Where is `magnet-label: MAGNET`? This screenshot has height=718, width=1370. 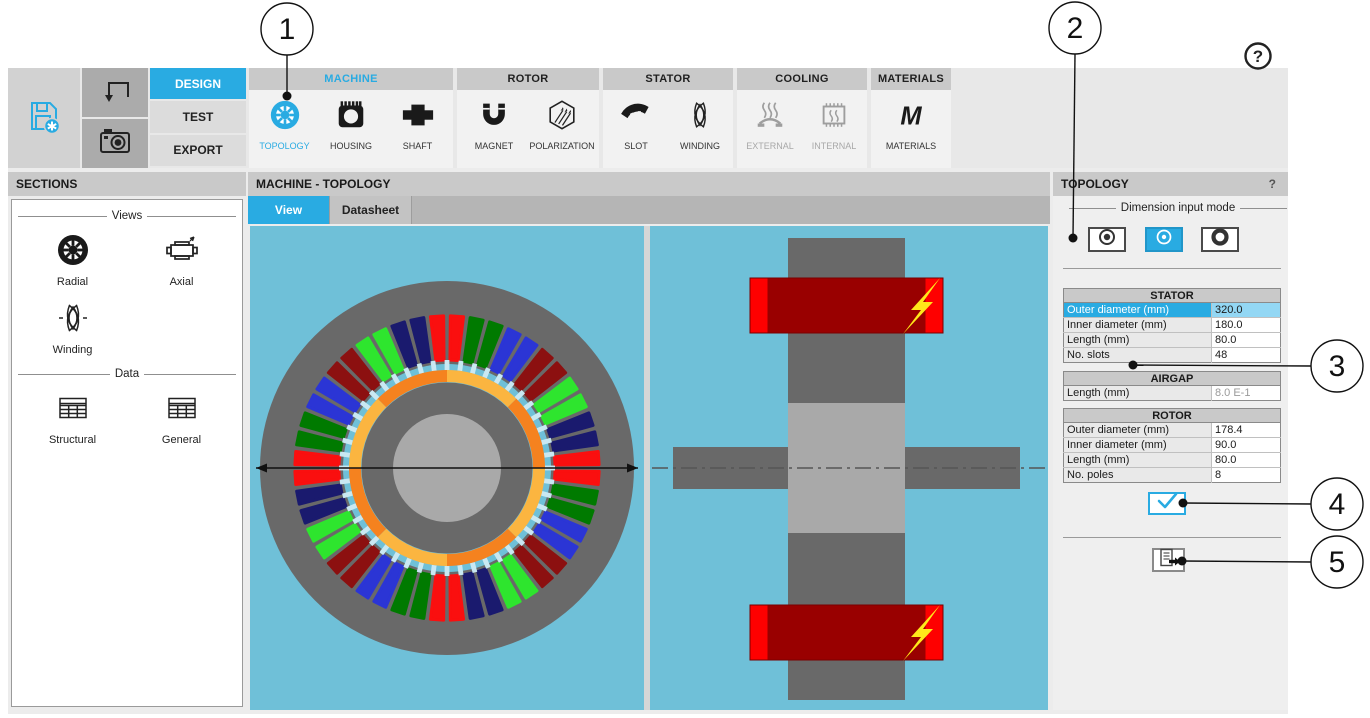 magnet-label: MAGNET is located at coordinates (494, 146).